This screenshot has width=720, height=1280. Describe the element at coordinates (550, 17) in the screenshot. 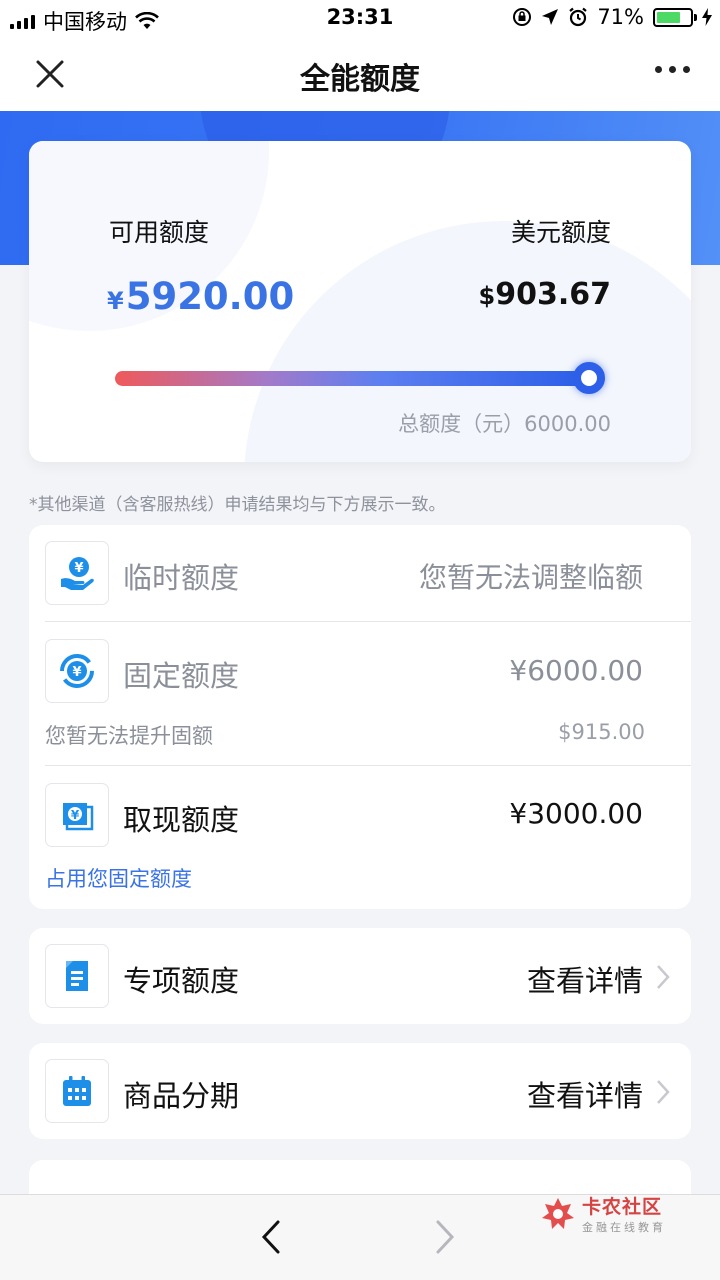

I see `location-icon` at that location.